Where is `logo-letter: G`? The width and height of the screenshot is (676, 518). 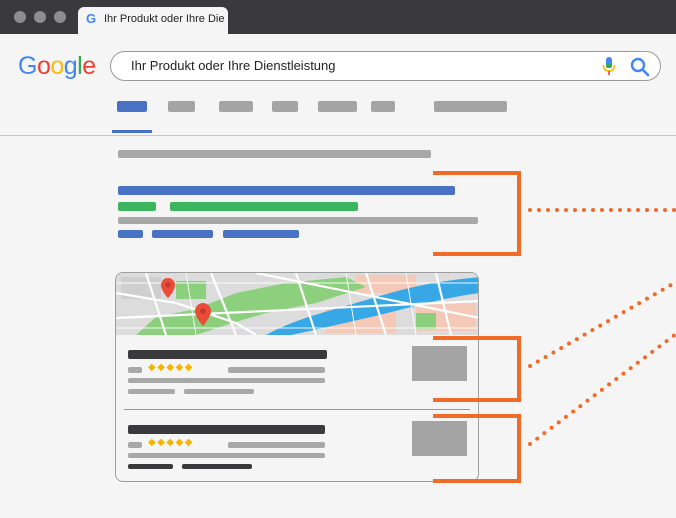 logo-letter: G is located at coordinates (27, 66).